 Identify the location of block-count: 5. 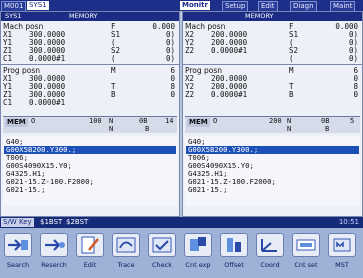
(352, 121).